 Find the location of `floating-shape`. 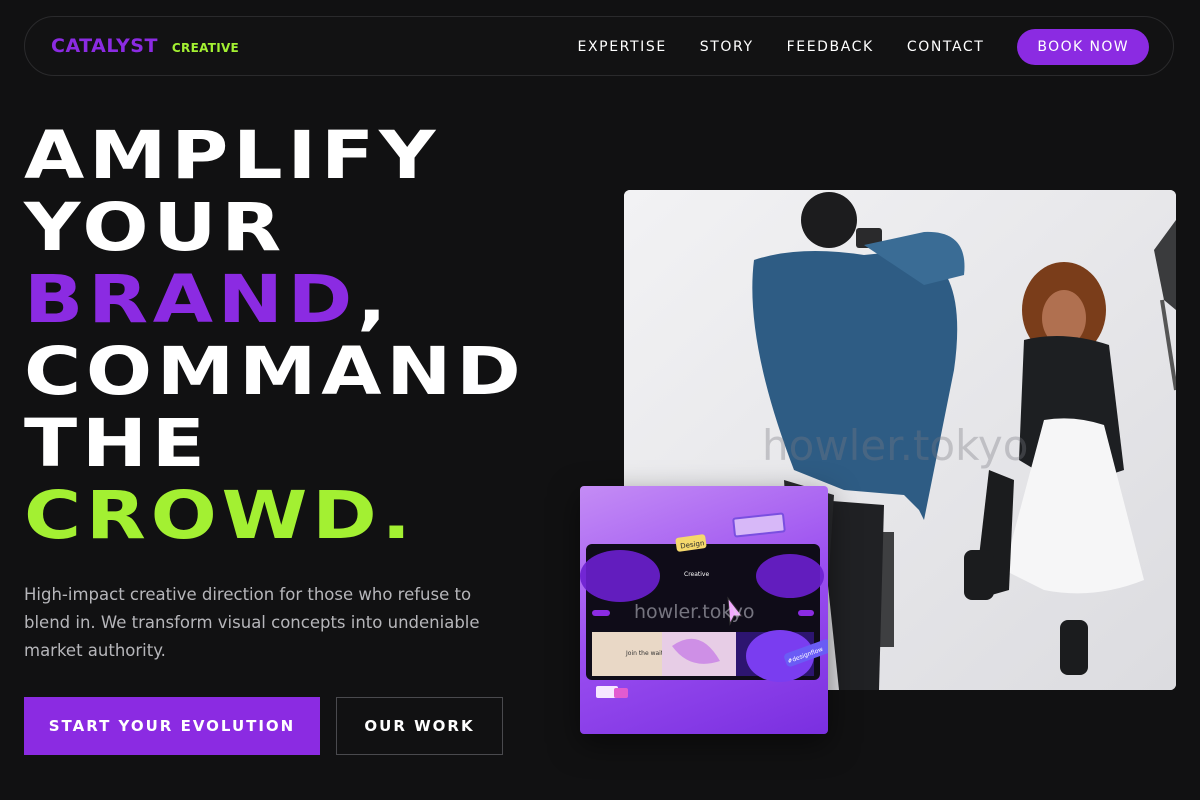

floating-shape is located at coordinates (759, 525).